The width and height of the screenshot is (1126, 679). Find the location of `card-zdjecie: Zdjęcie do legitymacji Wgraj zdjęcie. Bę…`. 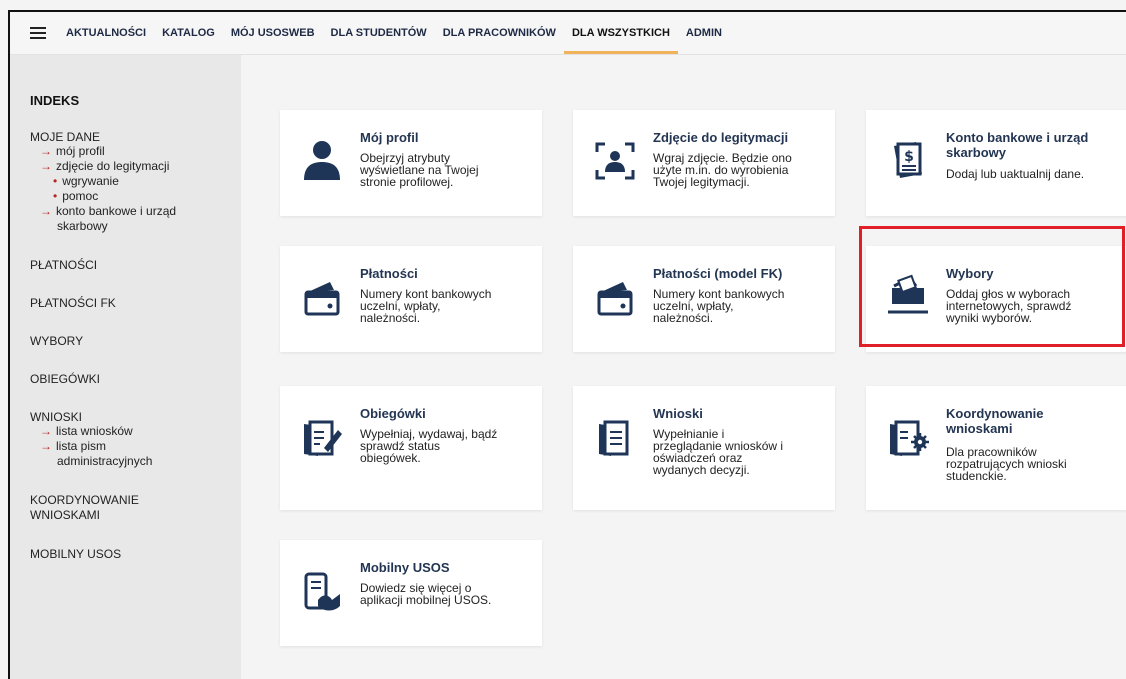

card-zdjecie: Zdjęcie do legitymacji Wgraj zdjęcie. Bę… is located at coordinates (704, 163).